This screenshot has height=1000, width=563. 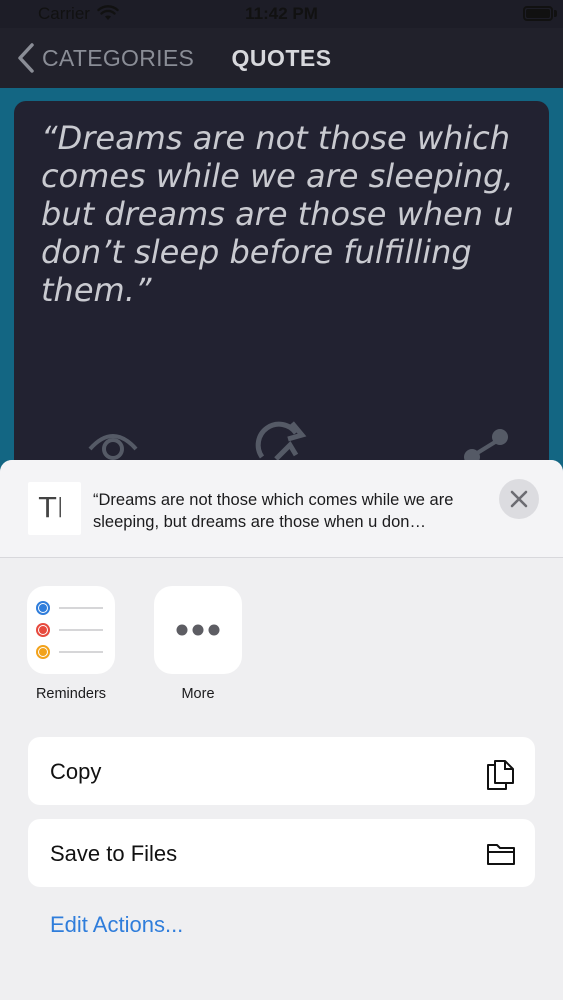 I want to click on share-app-row: Reminders More, so click(x=281, y=646).